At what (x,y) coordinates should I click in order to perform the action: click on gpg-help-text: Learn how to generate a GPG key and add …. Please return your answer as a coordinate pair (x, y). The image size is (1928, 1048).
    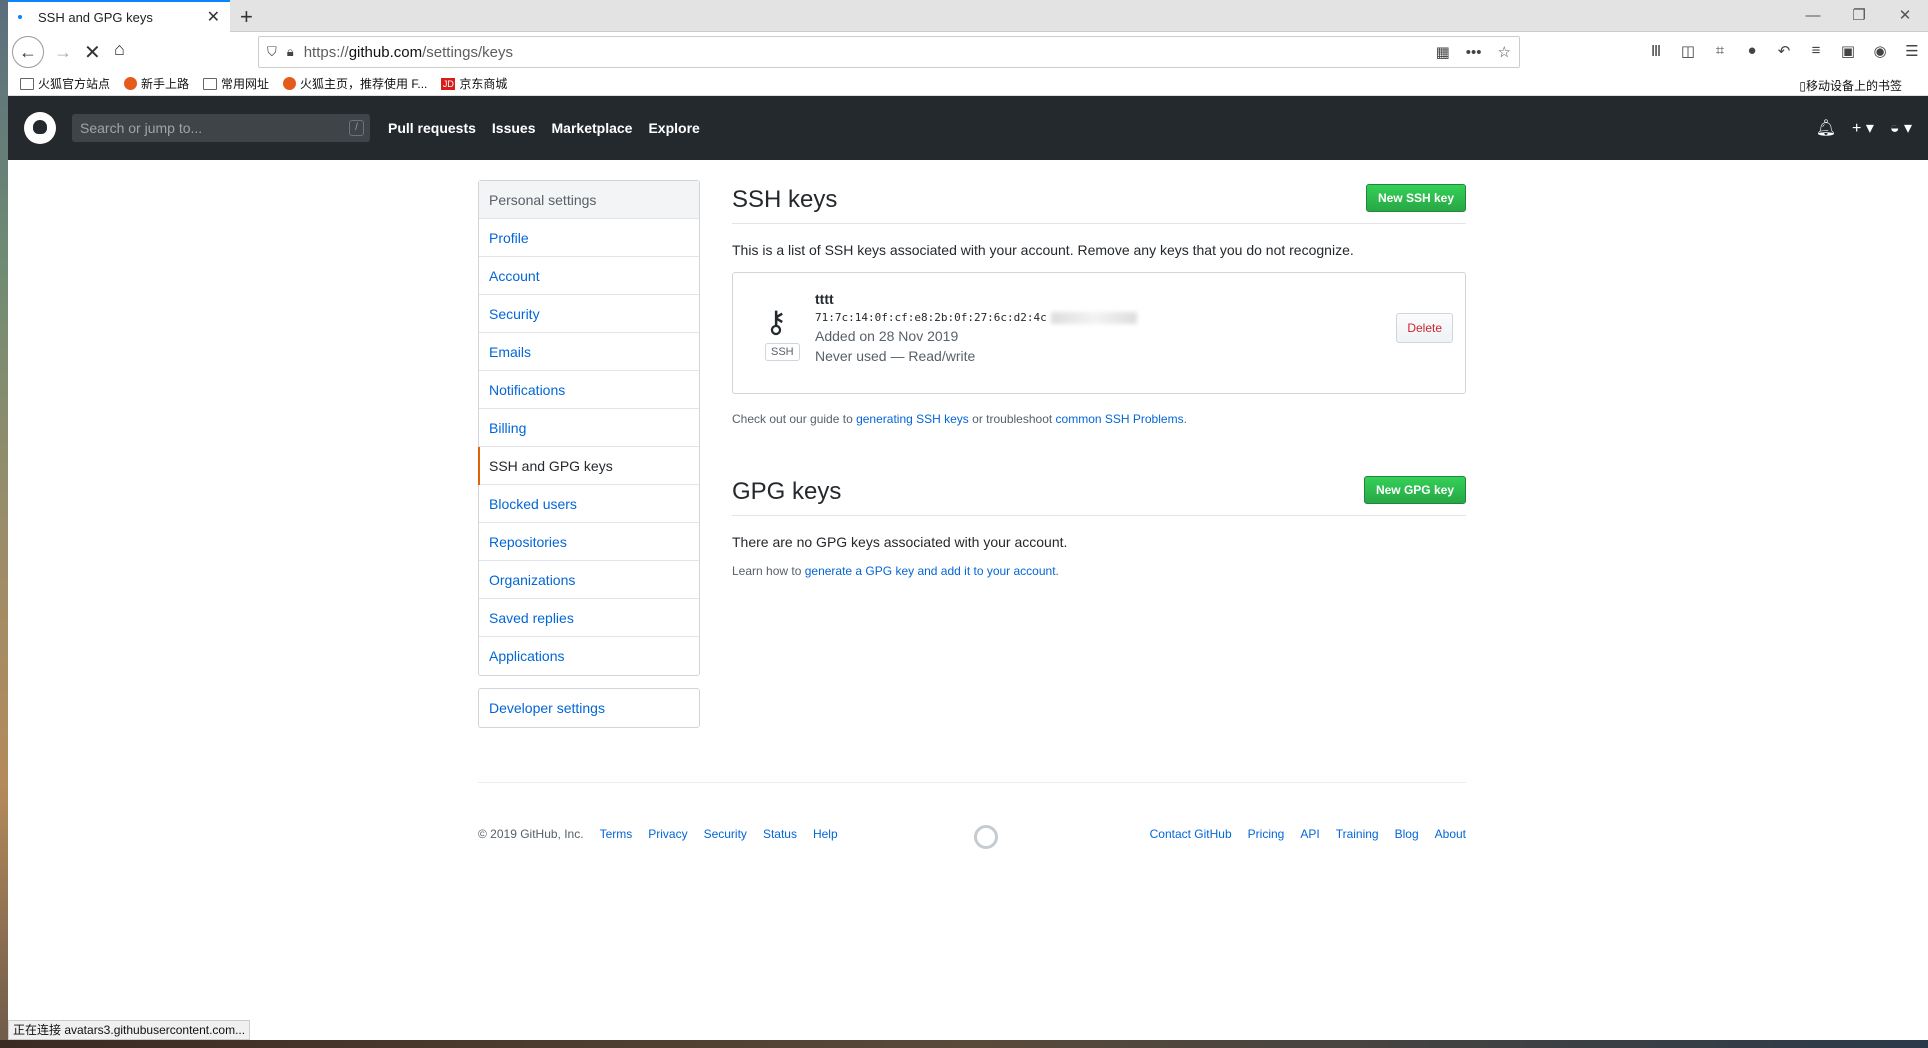
    Looking at the image, I should click on (895, 571).